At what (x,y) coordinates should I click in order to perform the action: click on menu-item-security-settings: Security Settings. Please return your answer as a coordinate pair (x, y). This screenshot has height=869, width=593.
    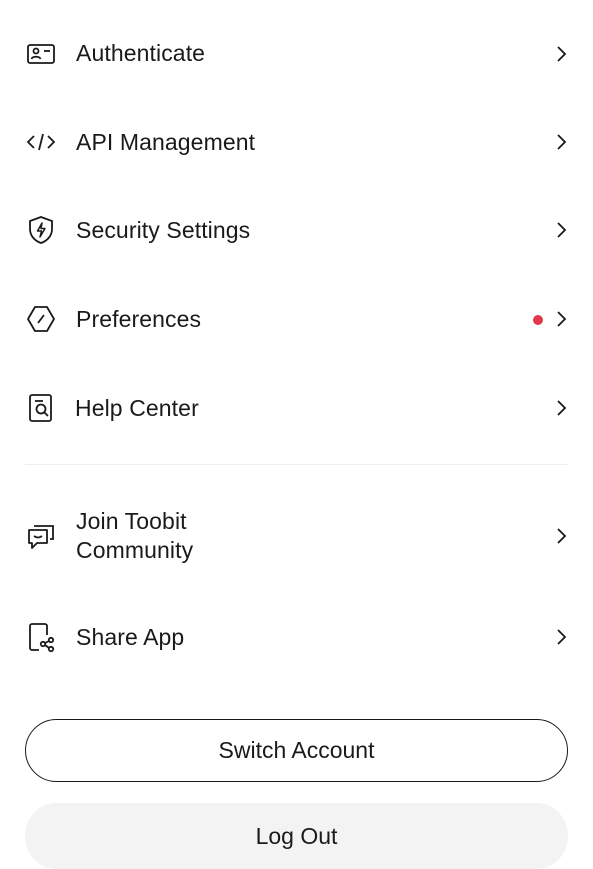
    Looking at the image, I should click on (296, 230).